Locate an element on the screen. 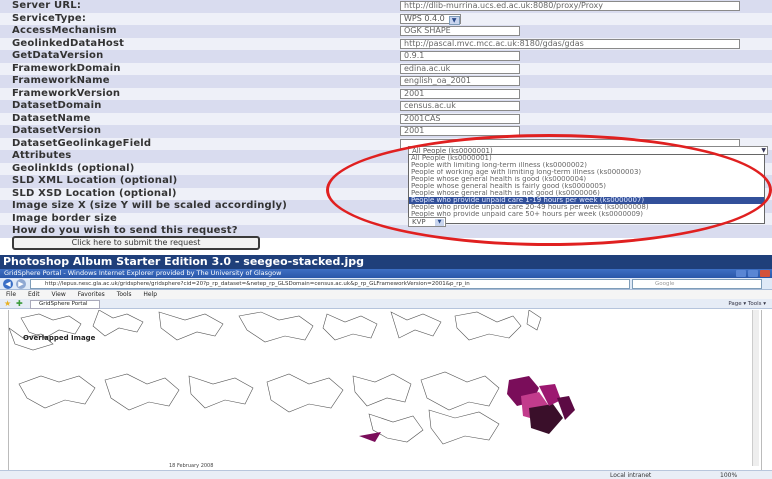 The width and height of the screenshot is (772, 479). service-type-select: WPS 0.4.0 ▼ is located at coordinates (430, 19).